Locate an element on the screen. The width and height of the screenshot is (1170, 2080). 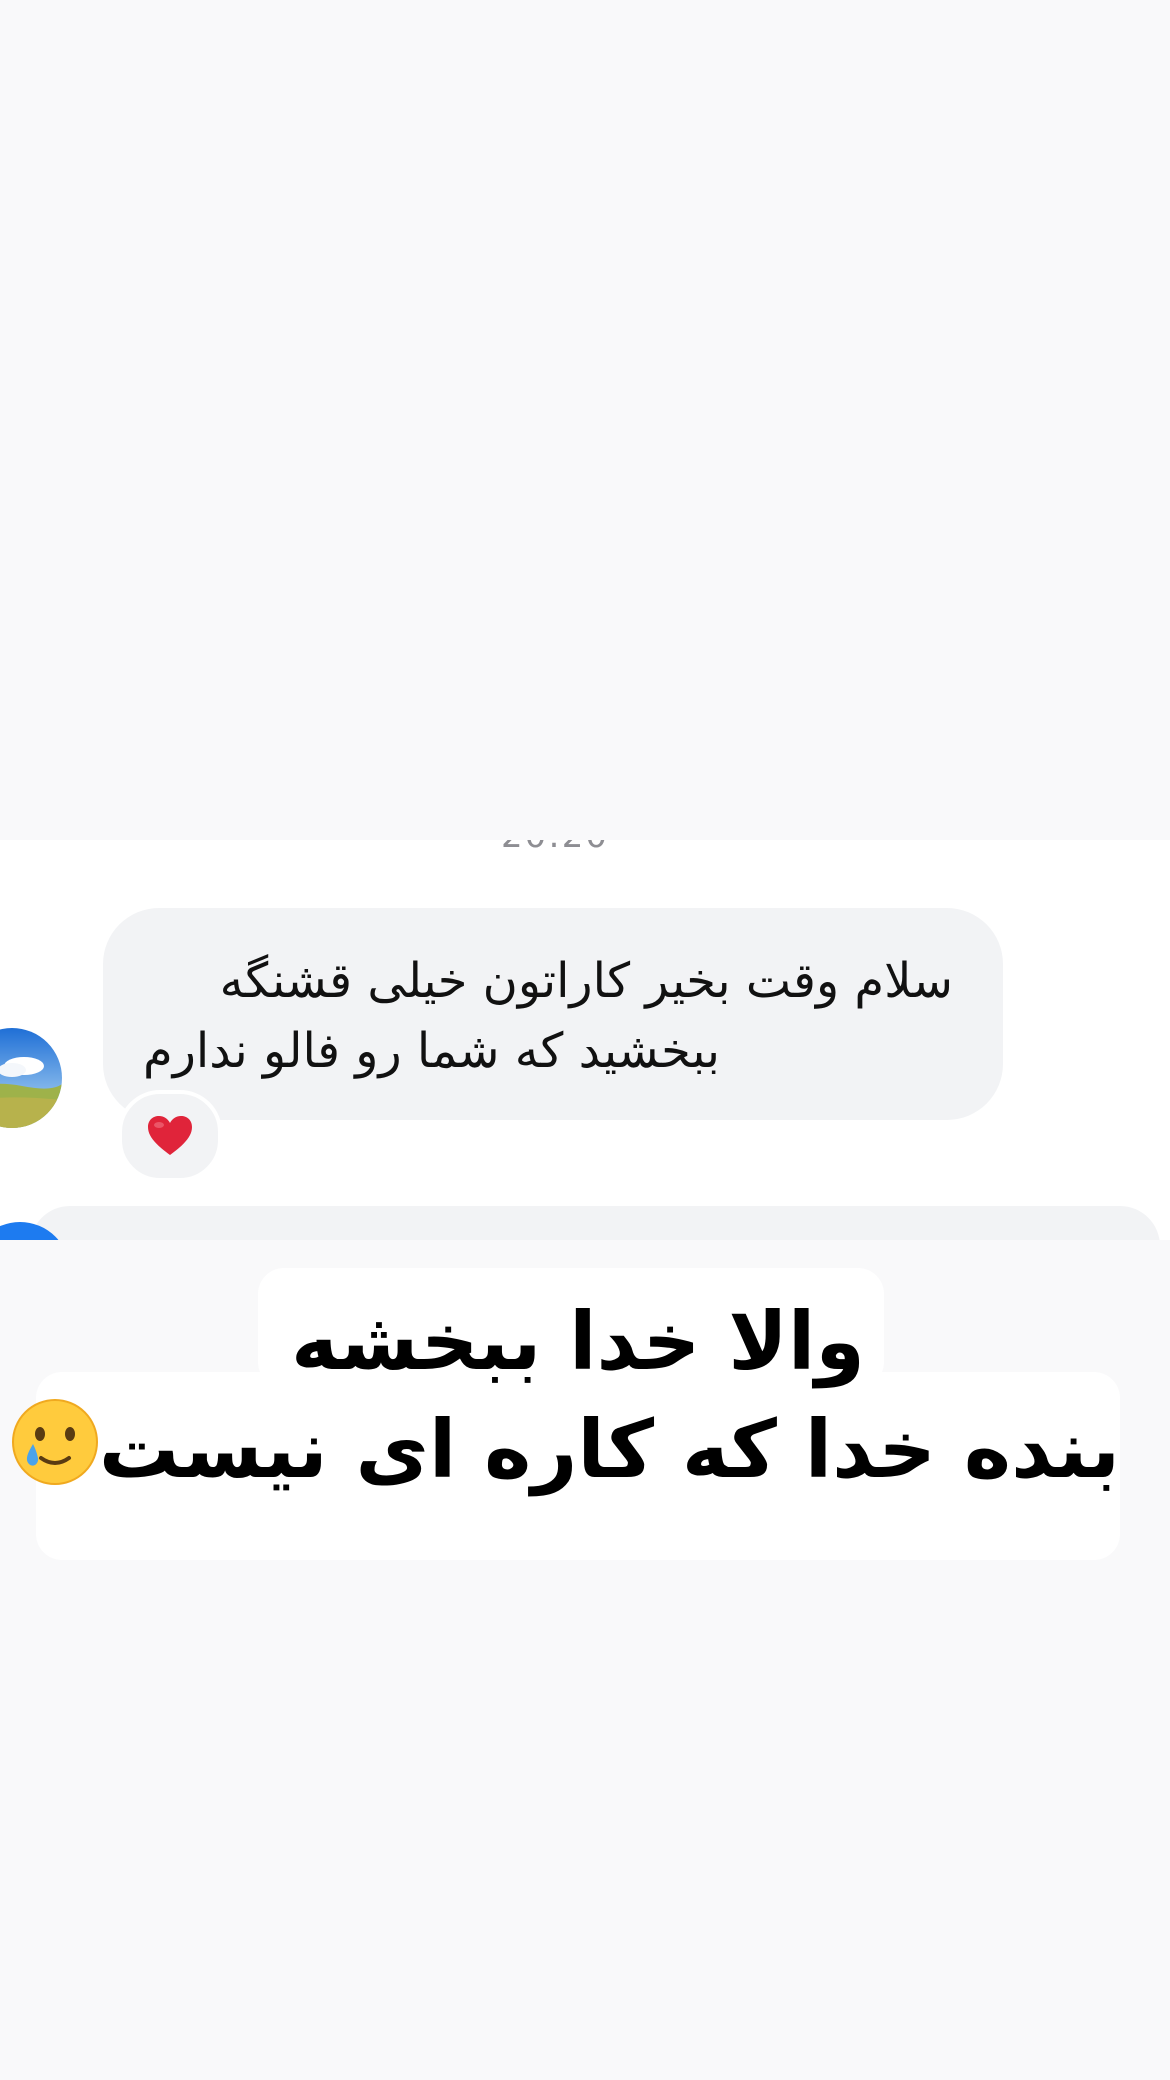
caption-line-1: والا خدا ببخشه is located at coordinates (578, 1341).